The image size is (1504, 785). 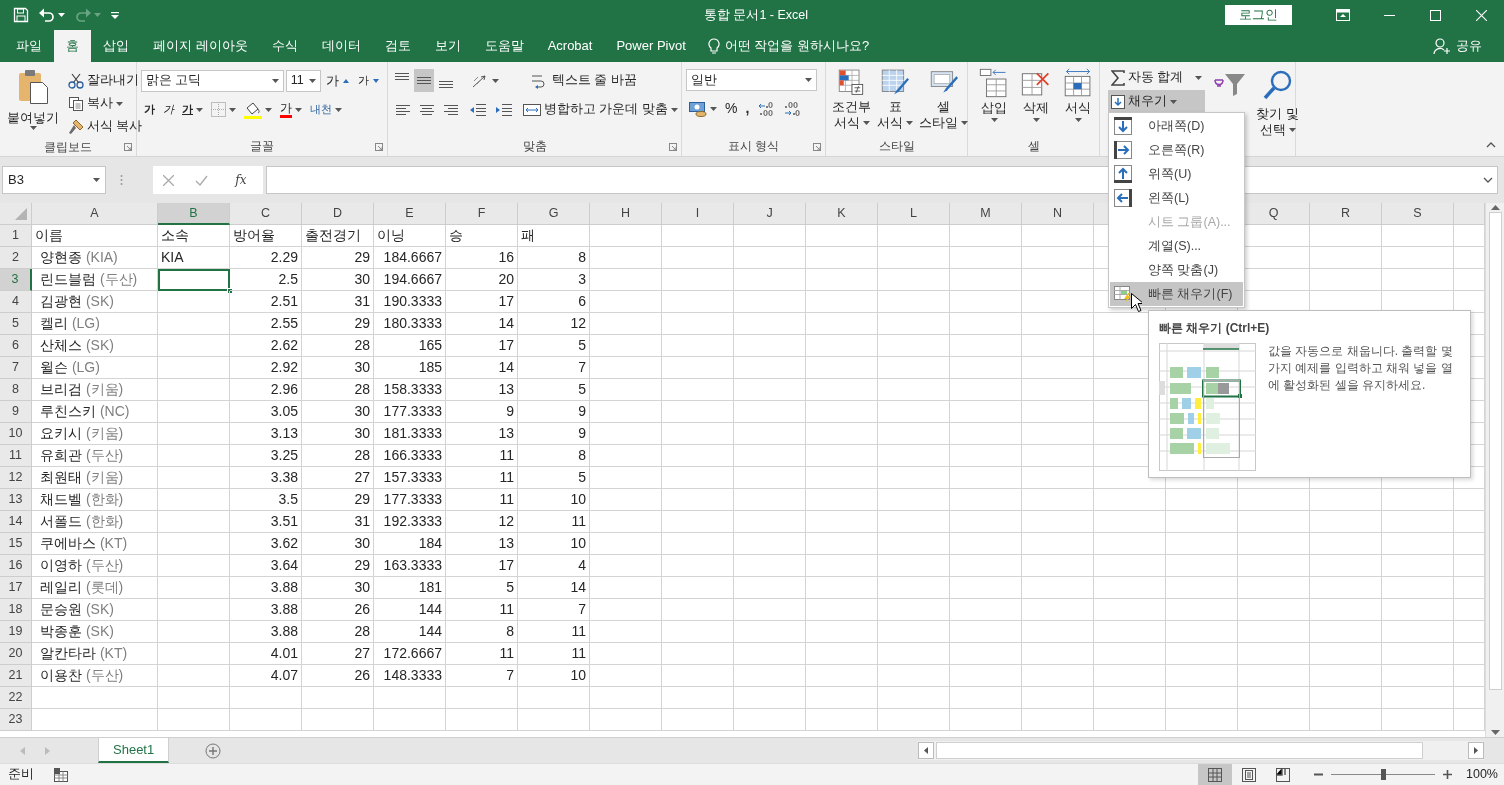 What do you see at coordinates (61, 774) in the screenshot?
I see `macro-record-icon` at bounding box center [61, 774].